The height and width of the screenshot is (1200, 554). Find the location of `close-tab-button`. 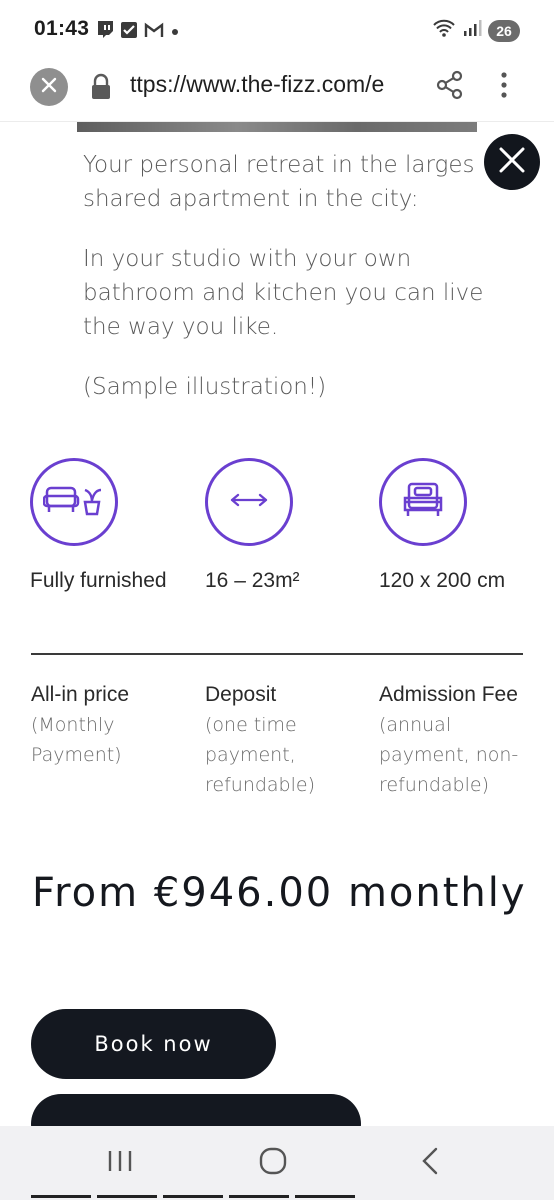

close-tab-button is located at coordinates (49, 87).